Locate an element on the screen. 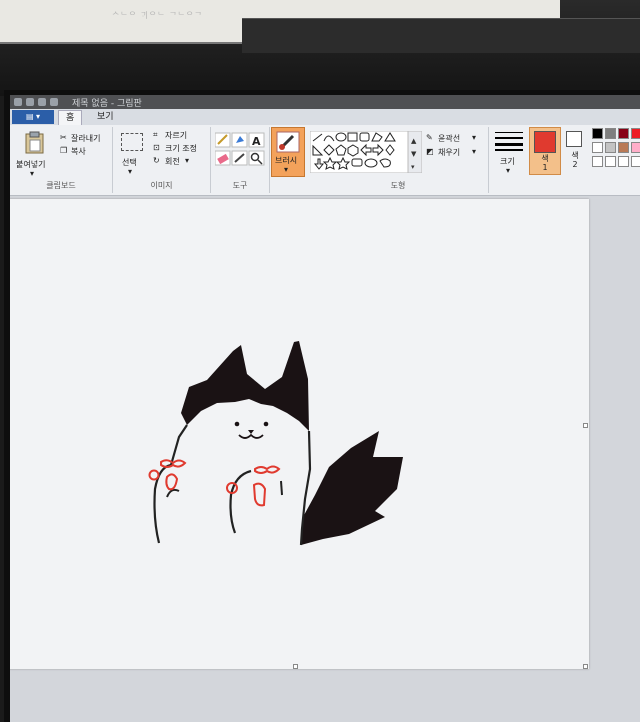  rotate-dropdown-icon: ▾ is located at coordinates (187, 160).